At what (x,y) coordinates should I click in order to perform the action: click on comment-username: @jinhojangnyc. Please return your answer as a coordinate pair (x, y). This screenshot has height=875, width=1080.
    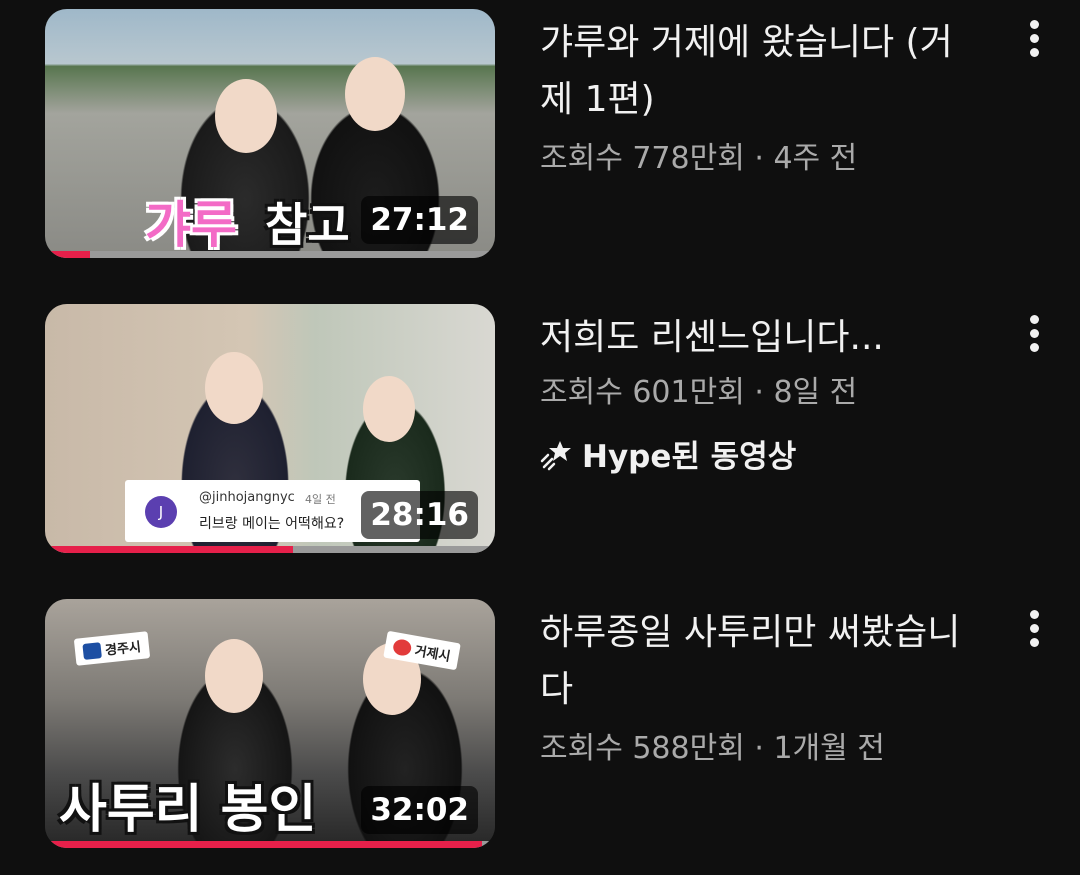
    Looking at the image, I should click on (247, 497).